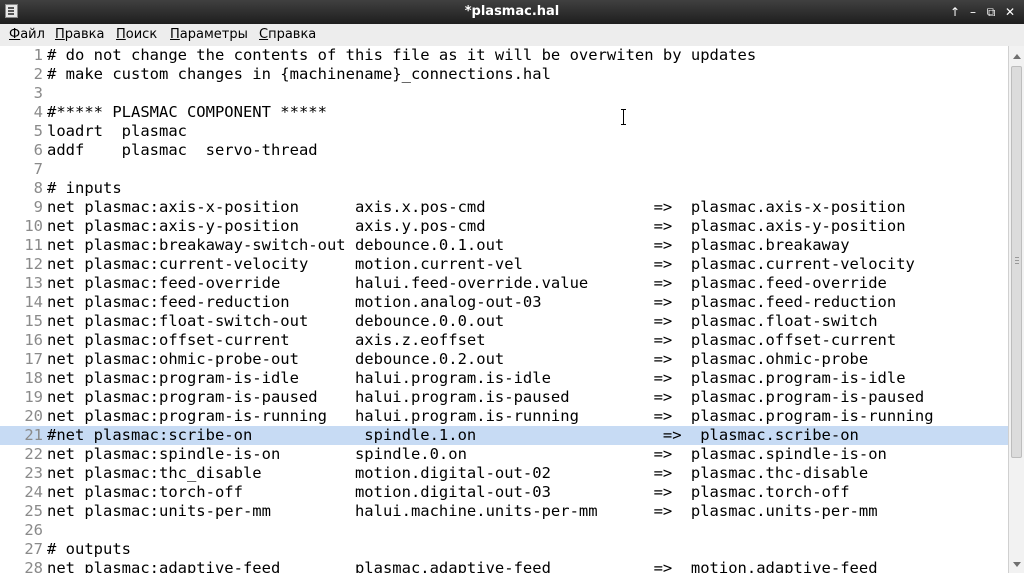 The height and width of the screenshot is (573, 1024). What do you see at coordinates (38, 55) in the screenshot?
I see `line-number: 1` at bounding box center [38, 55].